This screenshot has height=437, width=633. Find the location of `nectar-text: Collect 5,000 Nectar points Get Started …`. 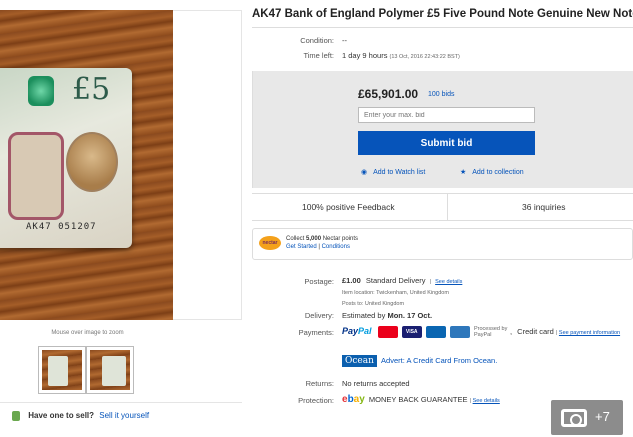

nectar-text: Collect 5,000 Nectar points Get Started … is located at coordinates (322, 243).